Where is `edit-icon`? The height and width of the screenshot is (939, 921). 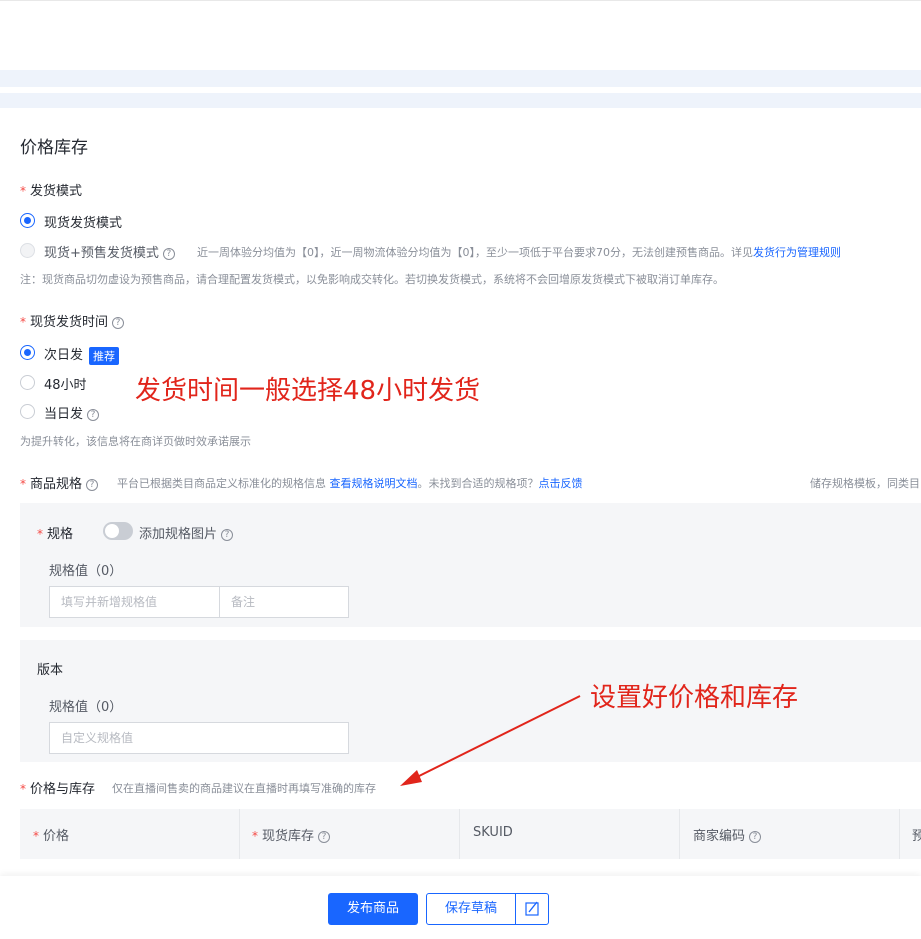
edit-icon is located at coordinates (532, 908).